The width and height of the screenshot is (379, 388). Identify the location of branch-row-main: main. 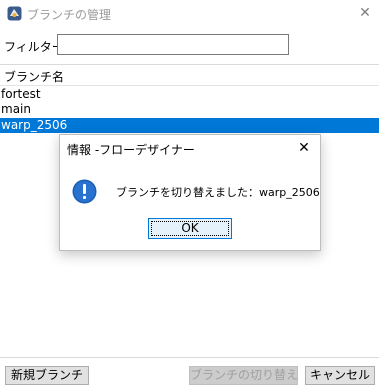
(189, 109).